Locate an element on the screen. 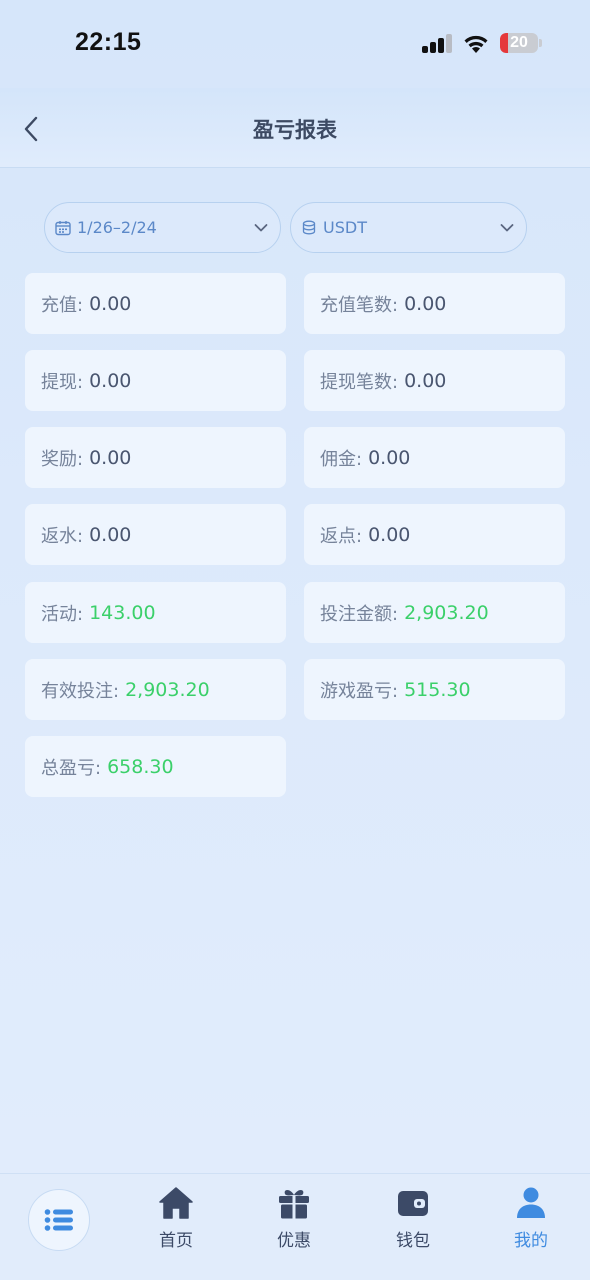  date-range-select: 1/26–2/24 is located at coordinates (162, 227).